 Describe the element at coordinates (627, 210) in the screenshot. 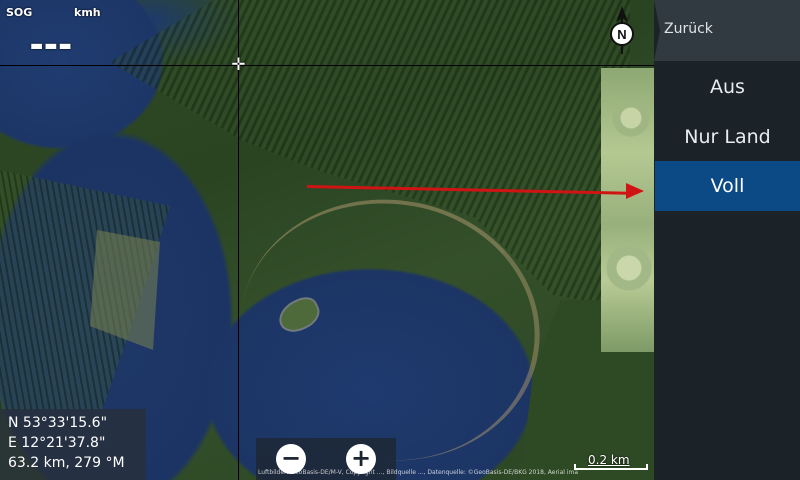

I see `overlay-preview-strip` at that location.